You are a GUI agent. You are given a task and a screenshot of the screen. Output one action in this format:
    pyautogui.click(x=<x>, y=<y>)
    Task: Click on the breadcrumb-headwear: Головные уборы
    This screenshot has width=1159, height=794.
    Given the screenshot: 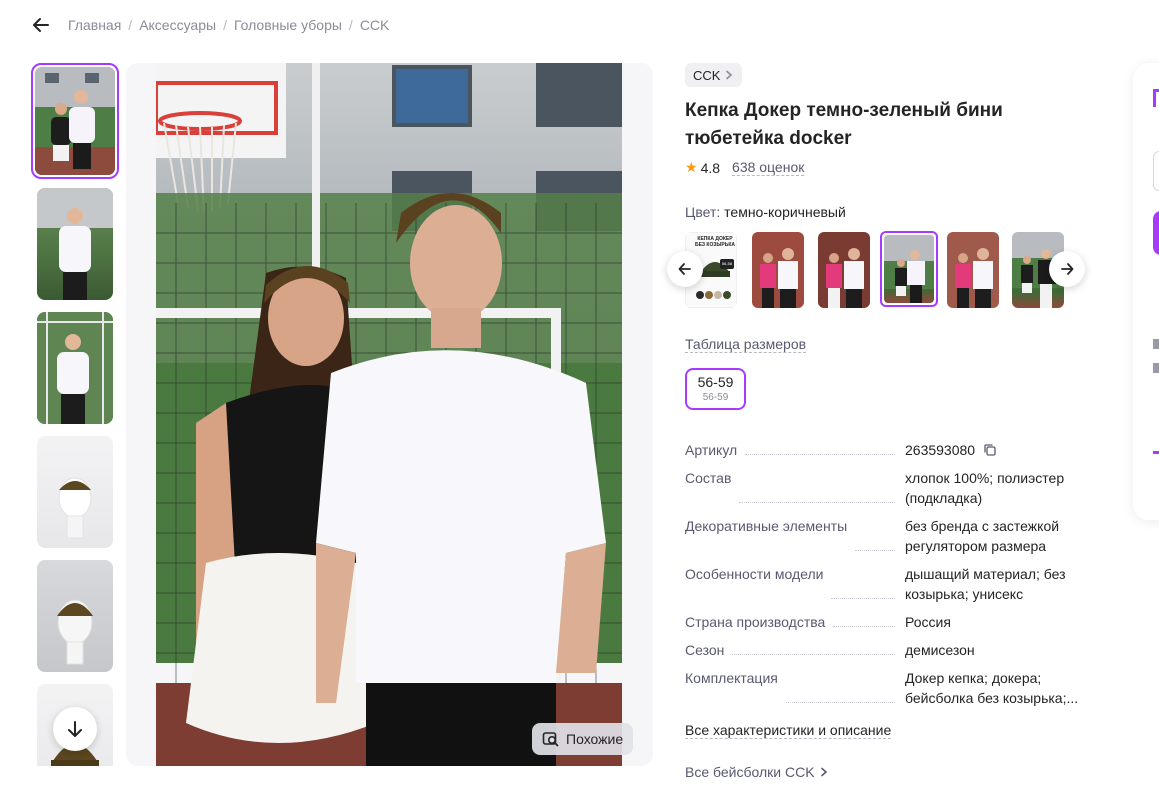 What is the action you would take?
    pyautogui.click(x=288, y=25)
    